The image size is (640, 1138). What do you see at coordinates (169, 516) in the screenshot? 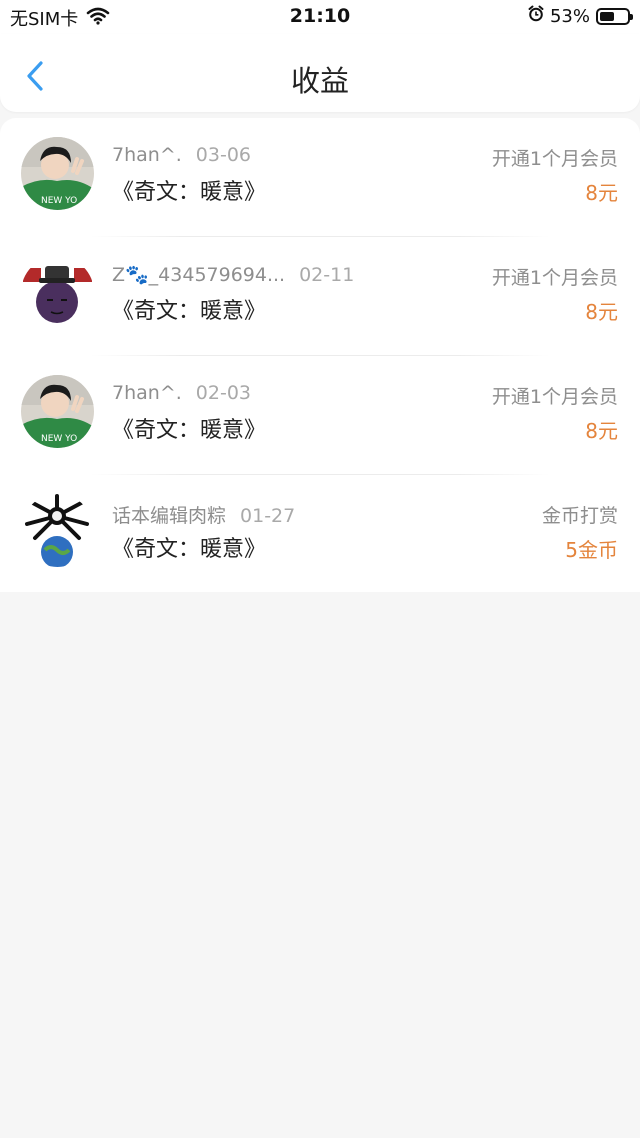
I see `user-name: 话本编辑肉粽` at bounding box center [169, 516].